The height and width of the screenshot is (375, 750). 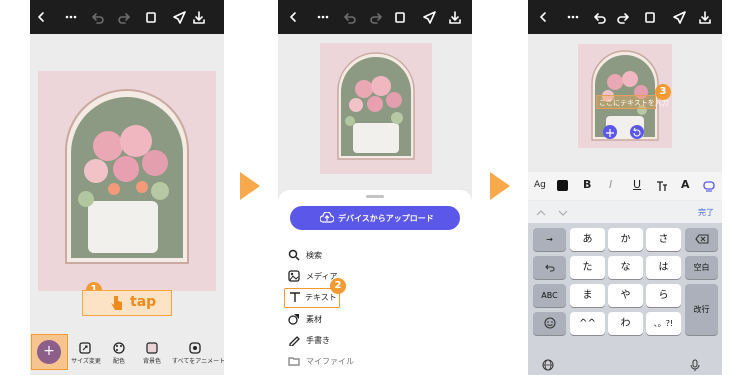 I want to click on bold-icon: B, so click(x=587, y=184).